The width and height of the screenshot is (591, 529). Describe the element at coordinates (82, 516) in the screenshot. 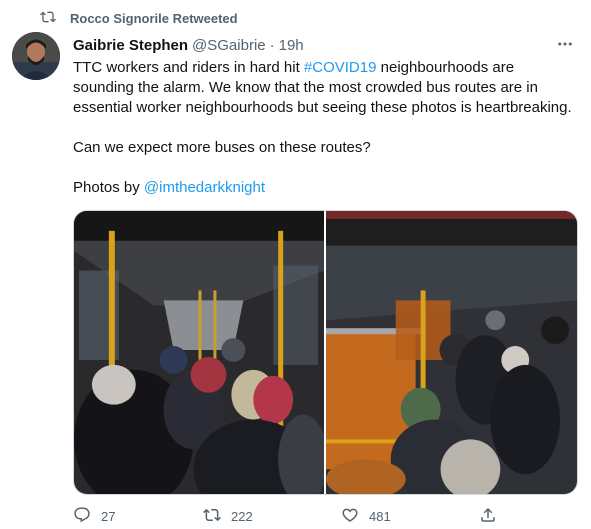

I see `reply-icon` at that location.